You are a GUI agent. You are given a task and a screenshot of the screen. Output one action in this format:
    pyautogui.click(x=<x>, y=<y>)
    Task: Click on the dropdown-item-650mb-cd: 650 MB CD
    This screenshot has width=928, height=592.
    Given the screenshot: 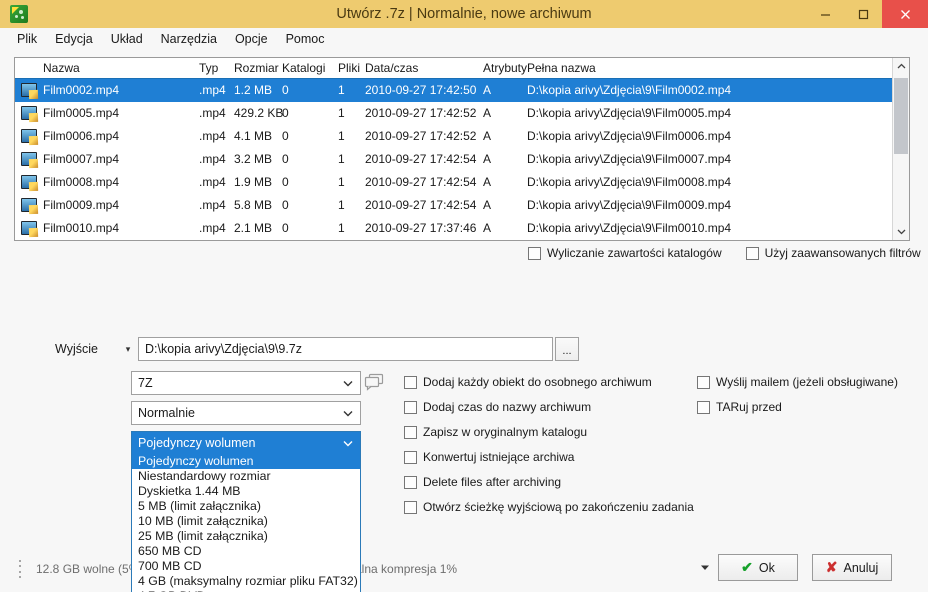 What is the action you would take?
    pyautogui.click(x=246, y=551)
    